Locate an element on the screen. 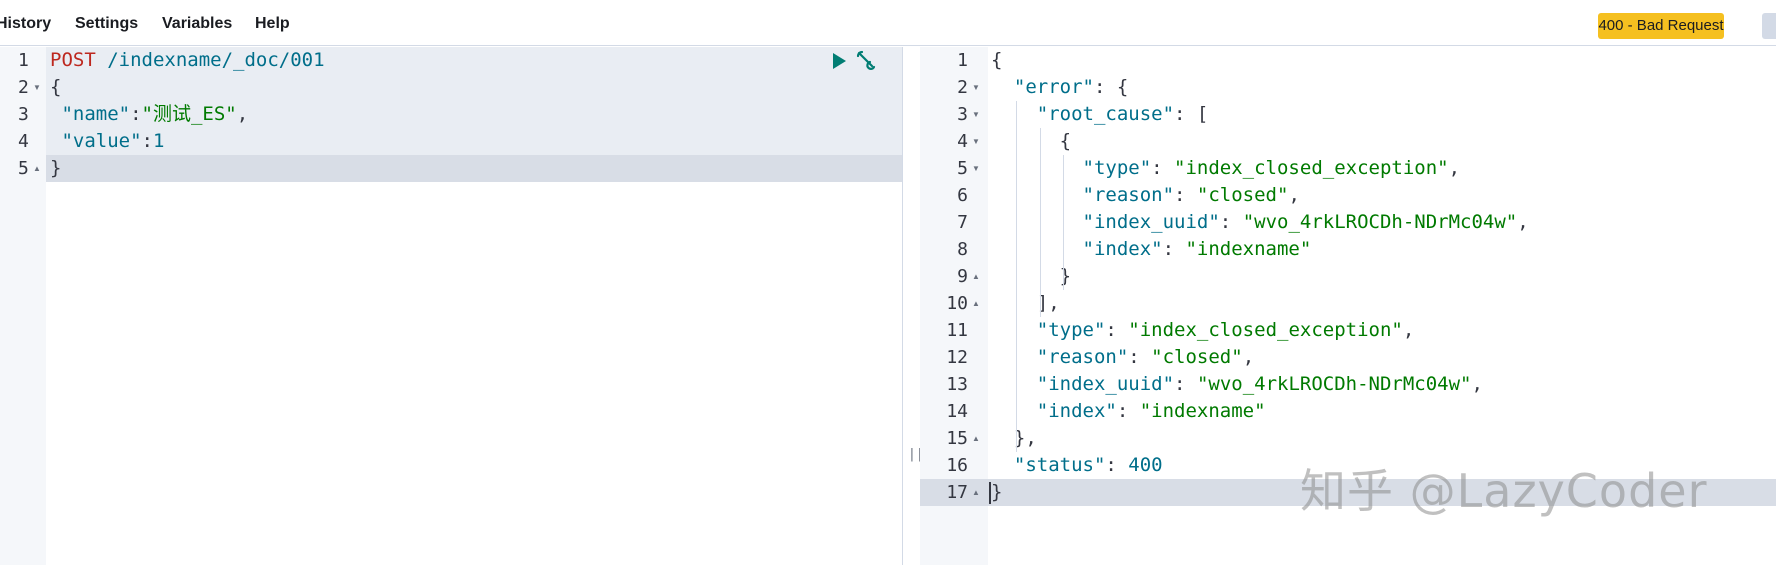 The height and width of the screenshot is (565, 1776). json-key: "root_cause" is located at coordinates (1105, 114).